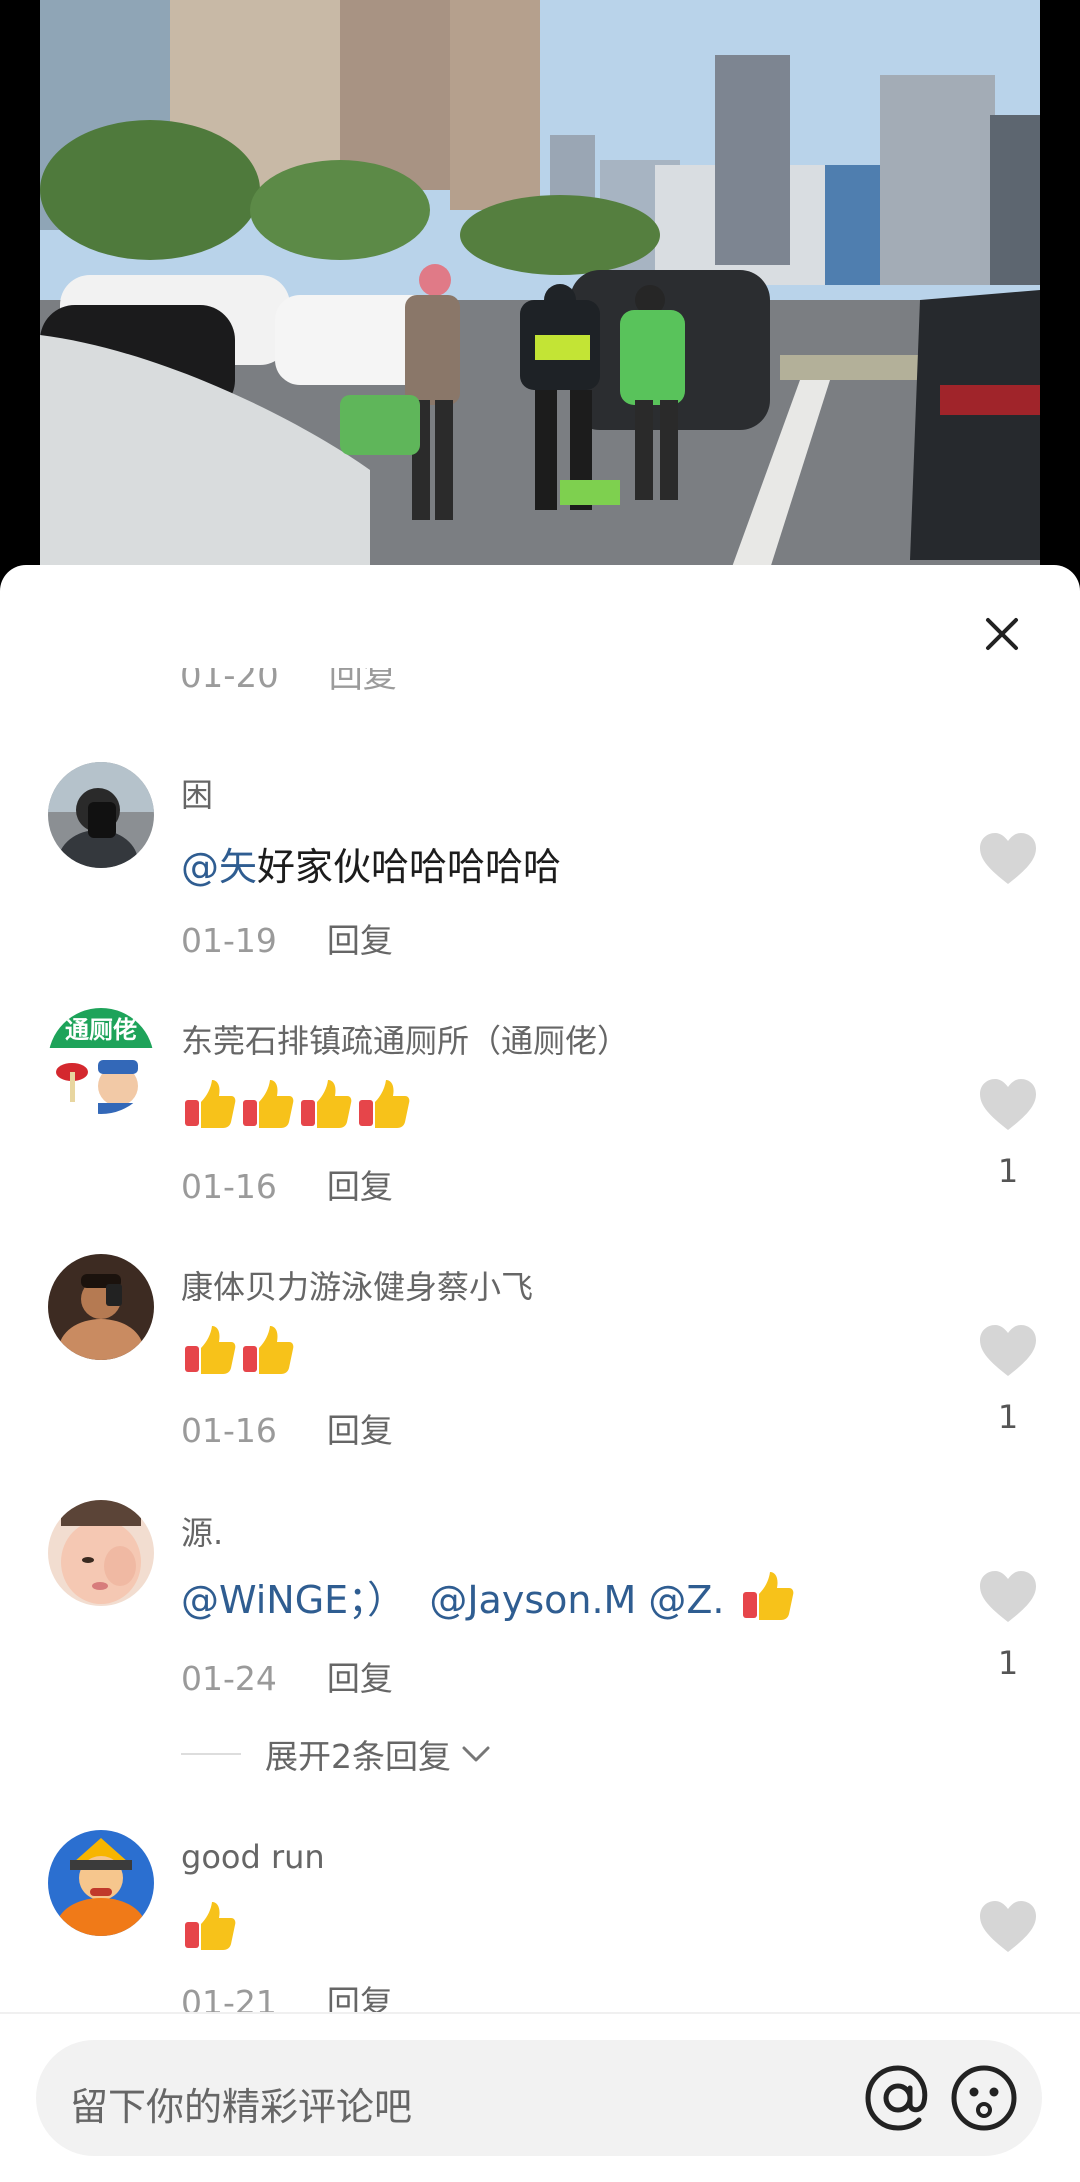  I want to click on comment-username: 困, so click(197, 793).